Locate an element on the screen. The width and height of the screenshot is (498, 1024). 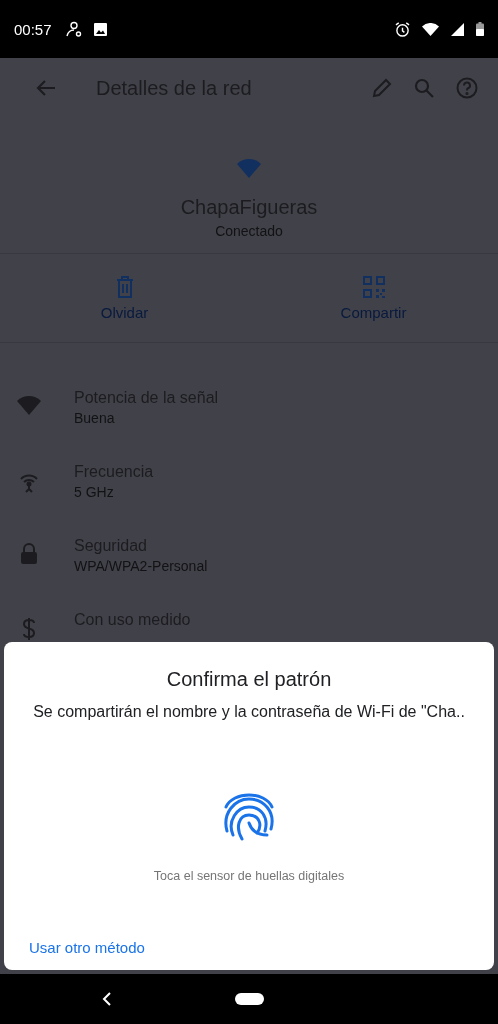
share-button: Compartir is located at coordinates (373, 298).